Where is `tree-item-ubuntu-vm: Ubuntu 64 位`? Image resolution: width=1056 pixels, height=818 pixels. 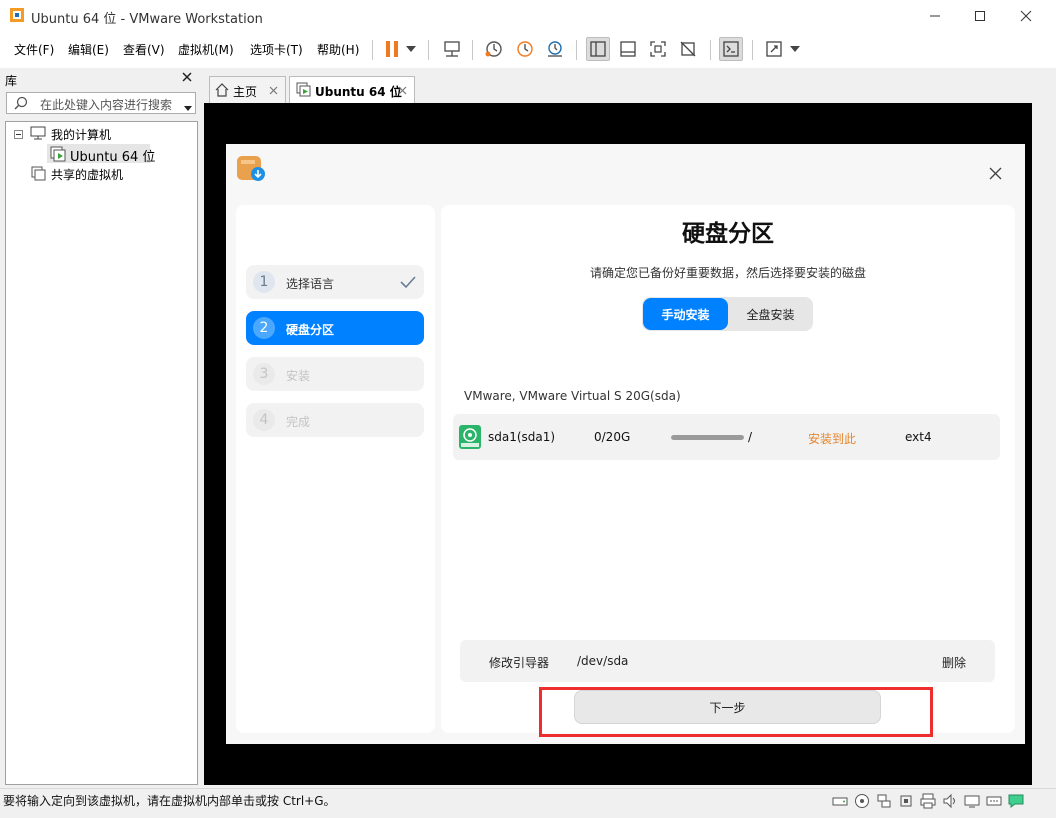
tree-item-ubuntu-vm: Ubuntu 64 位 is located at coordinates (112, 155).